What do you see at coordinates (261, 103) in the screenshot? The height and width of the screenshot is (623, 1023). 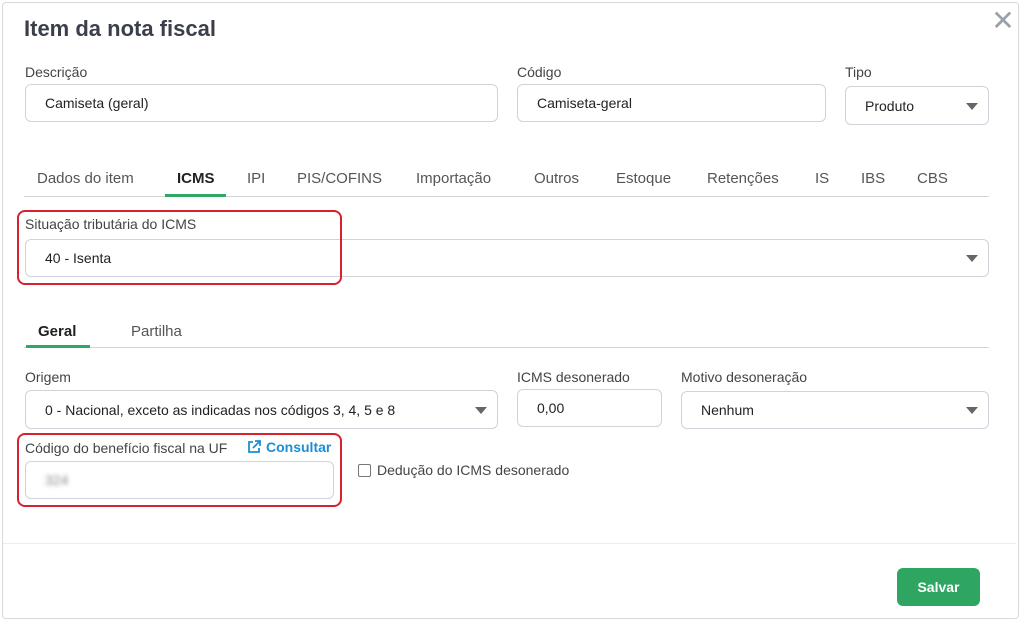 I see `descricao-input: Camiseta (geral)` at bounding box center [261, 103].